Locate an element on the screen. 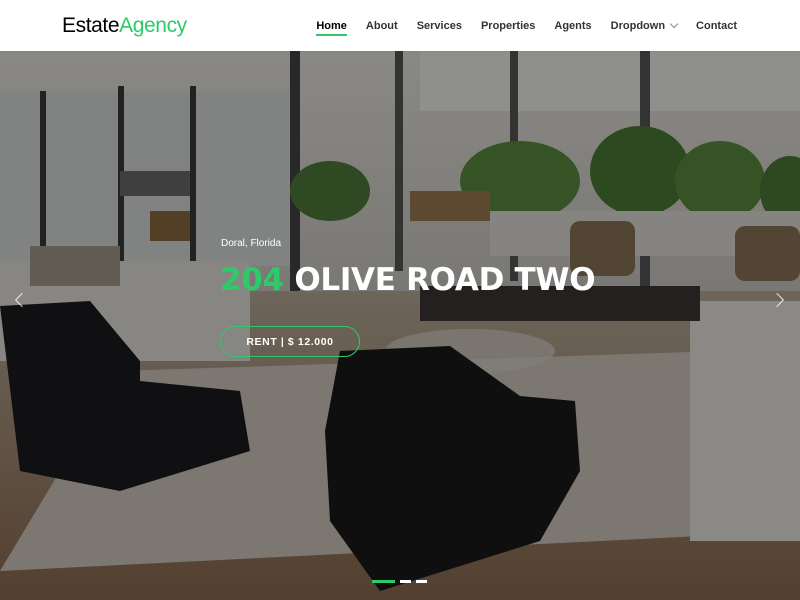 This screenshot has height=600, width=800. nav-item-dropdown: Dropdown is located at coordinates (643, 25).